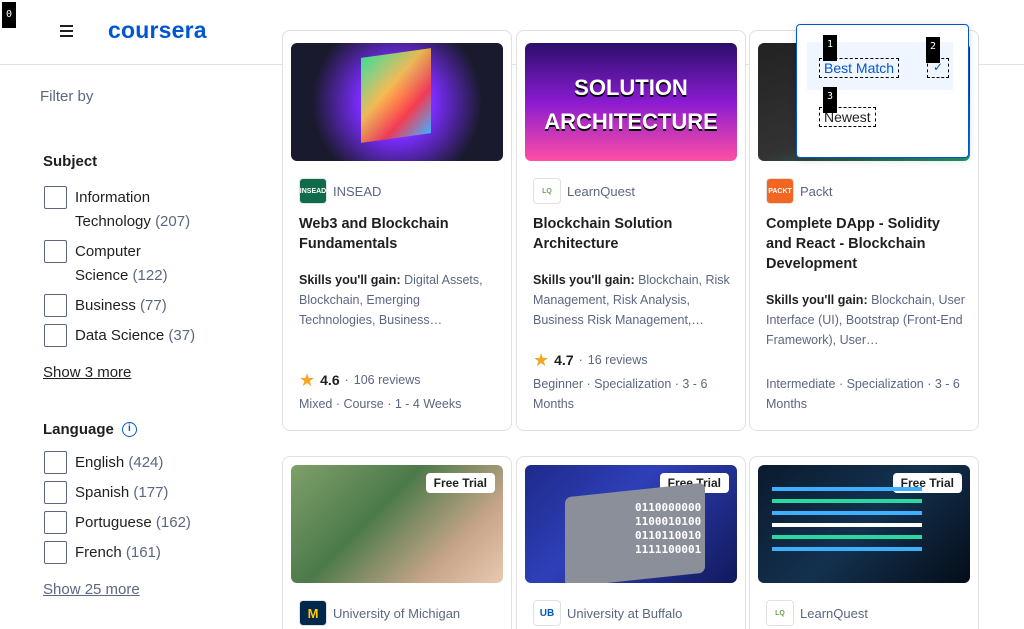 The height and width of the screenshot is (629, 1024). Describe the element at coordinates (119, 462) in the screenshot. I see `filter-label: English (424)` at that location.